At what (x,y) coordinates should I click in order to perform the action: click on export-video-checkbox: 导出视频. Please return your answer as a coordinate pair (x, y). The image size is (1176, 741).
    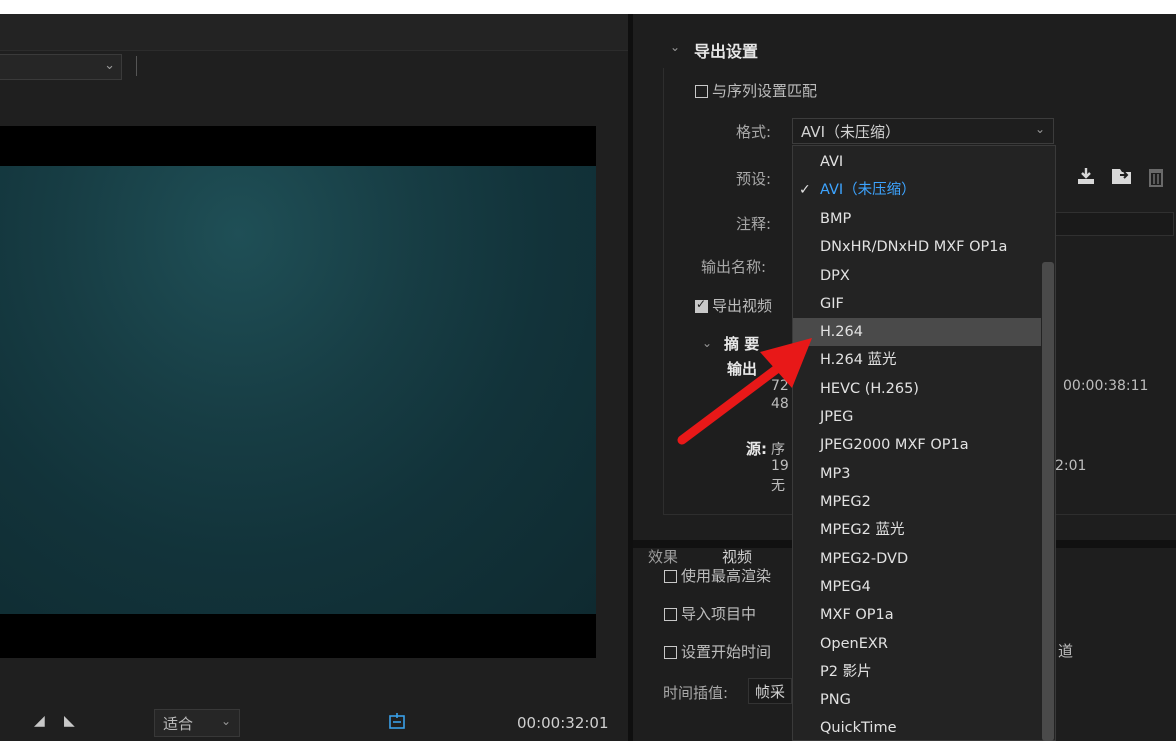
    Looking at the image, I should click on (733, 305).